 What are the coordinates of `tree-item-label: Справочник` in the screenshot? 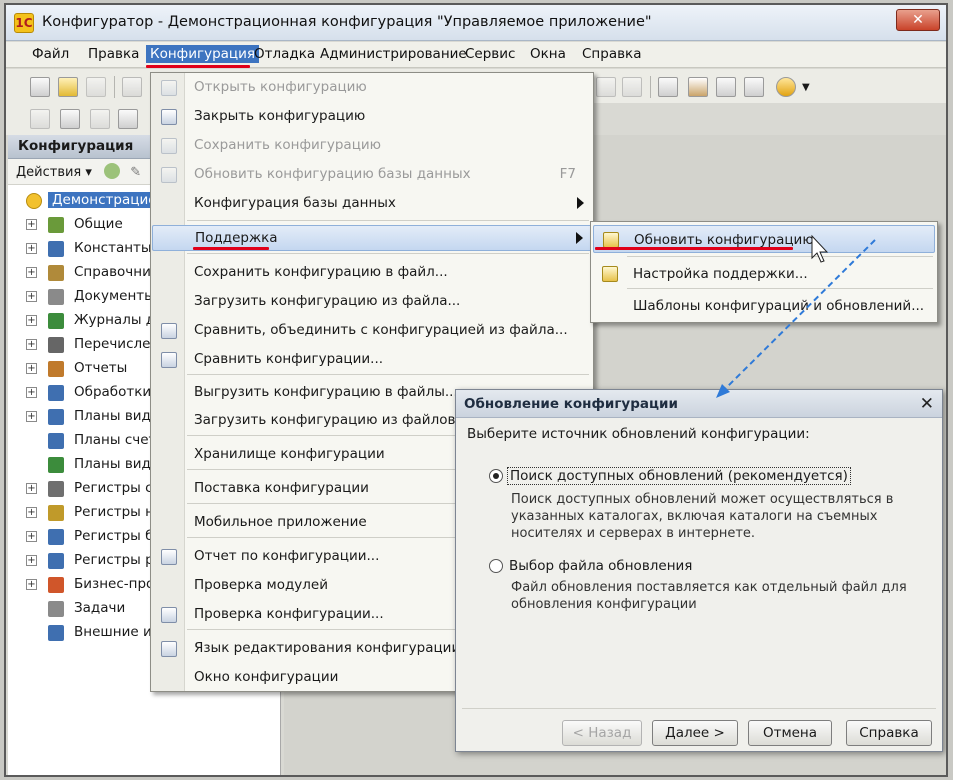 It's located at (117, 272).